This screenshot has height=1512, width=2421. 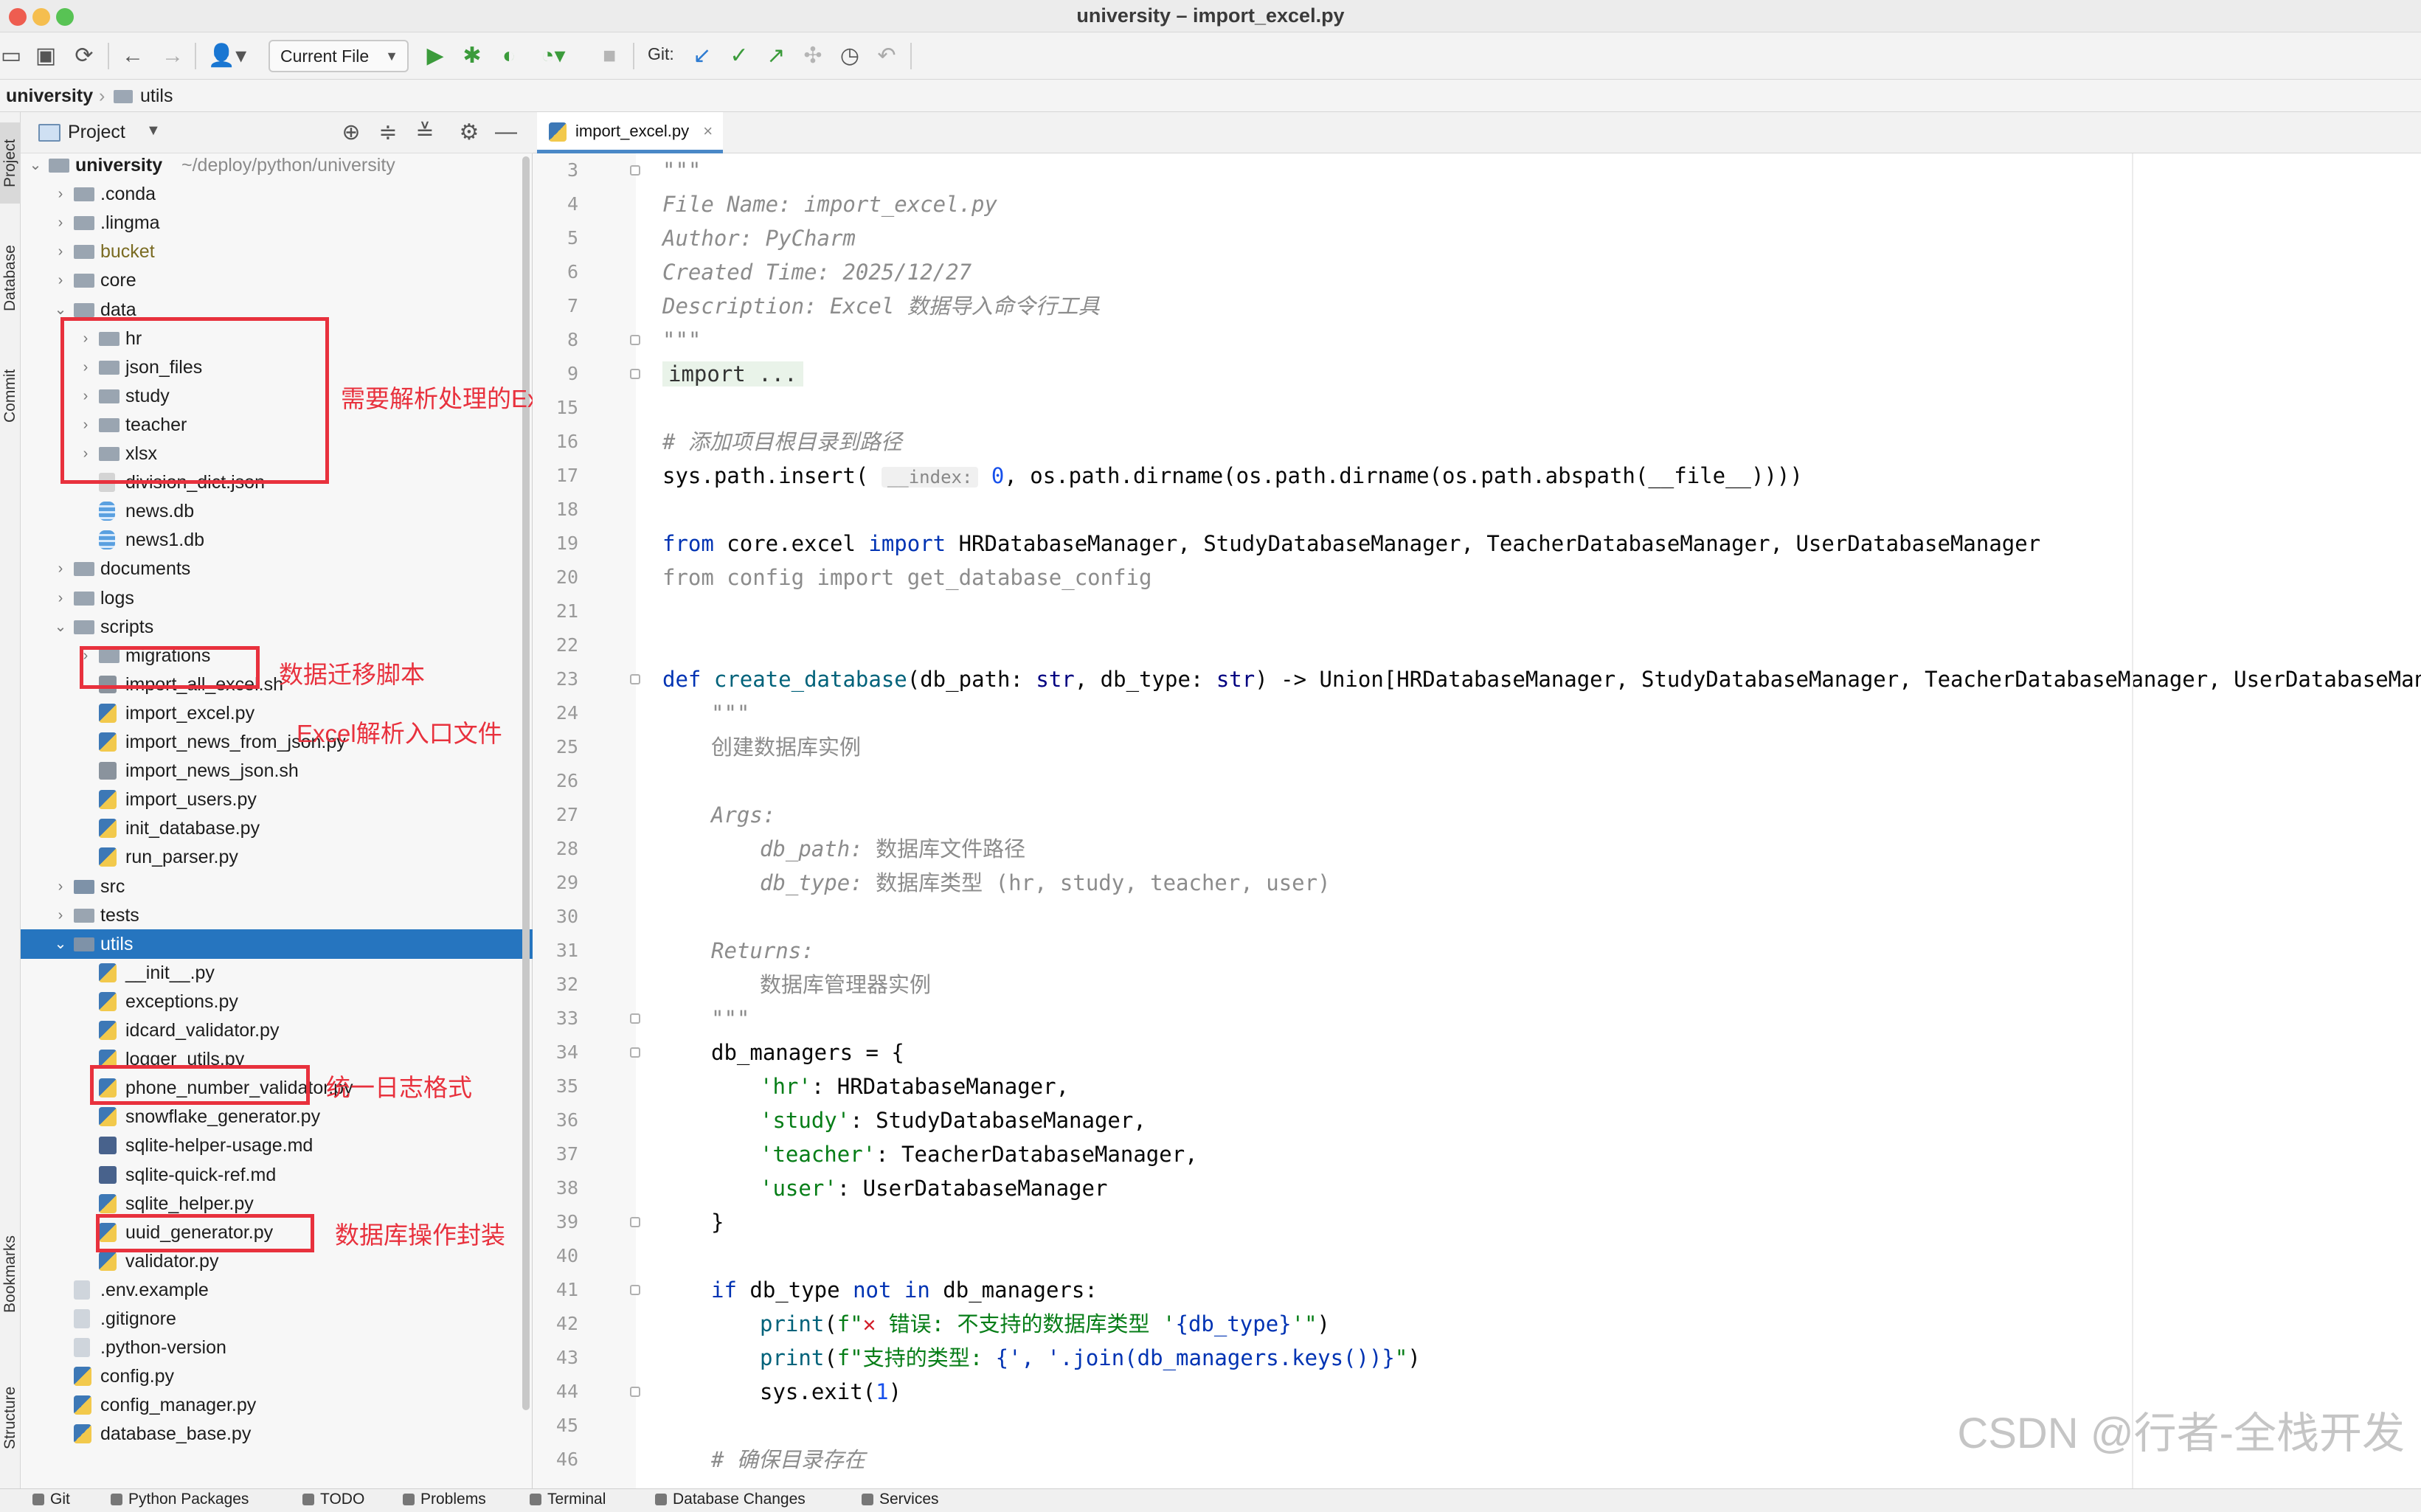 I want to click on debug-bug-icon: ✱, so click(x=472, y=56).